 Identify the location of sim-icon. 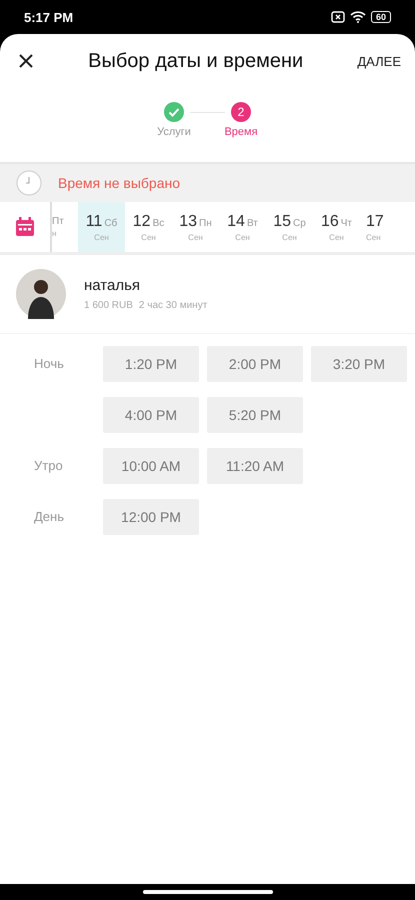
(337, 17).